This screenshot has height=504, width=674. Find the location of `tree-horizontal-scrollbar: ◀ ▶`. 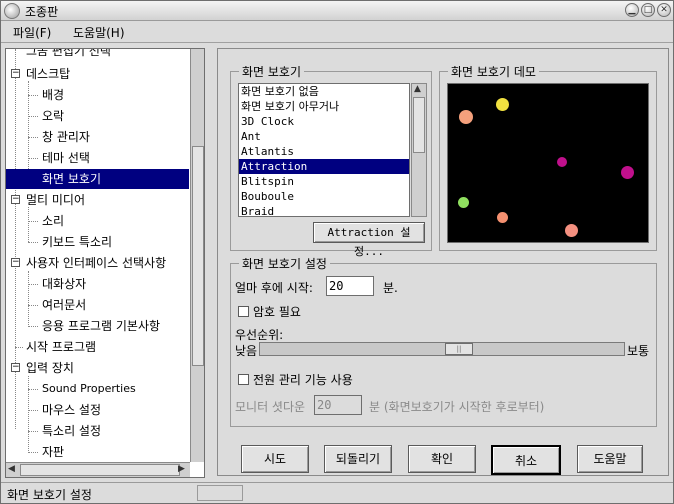

tree-horizontal-scrollbar: ◀ ▶ is located at coordinates (98, 469).